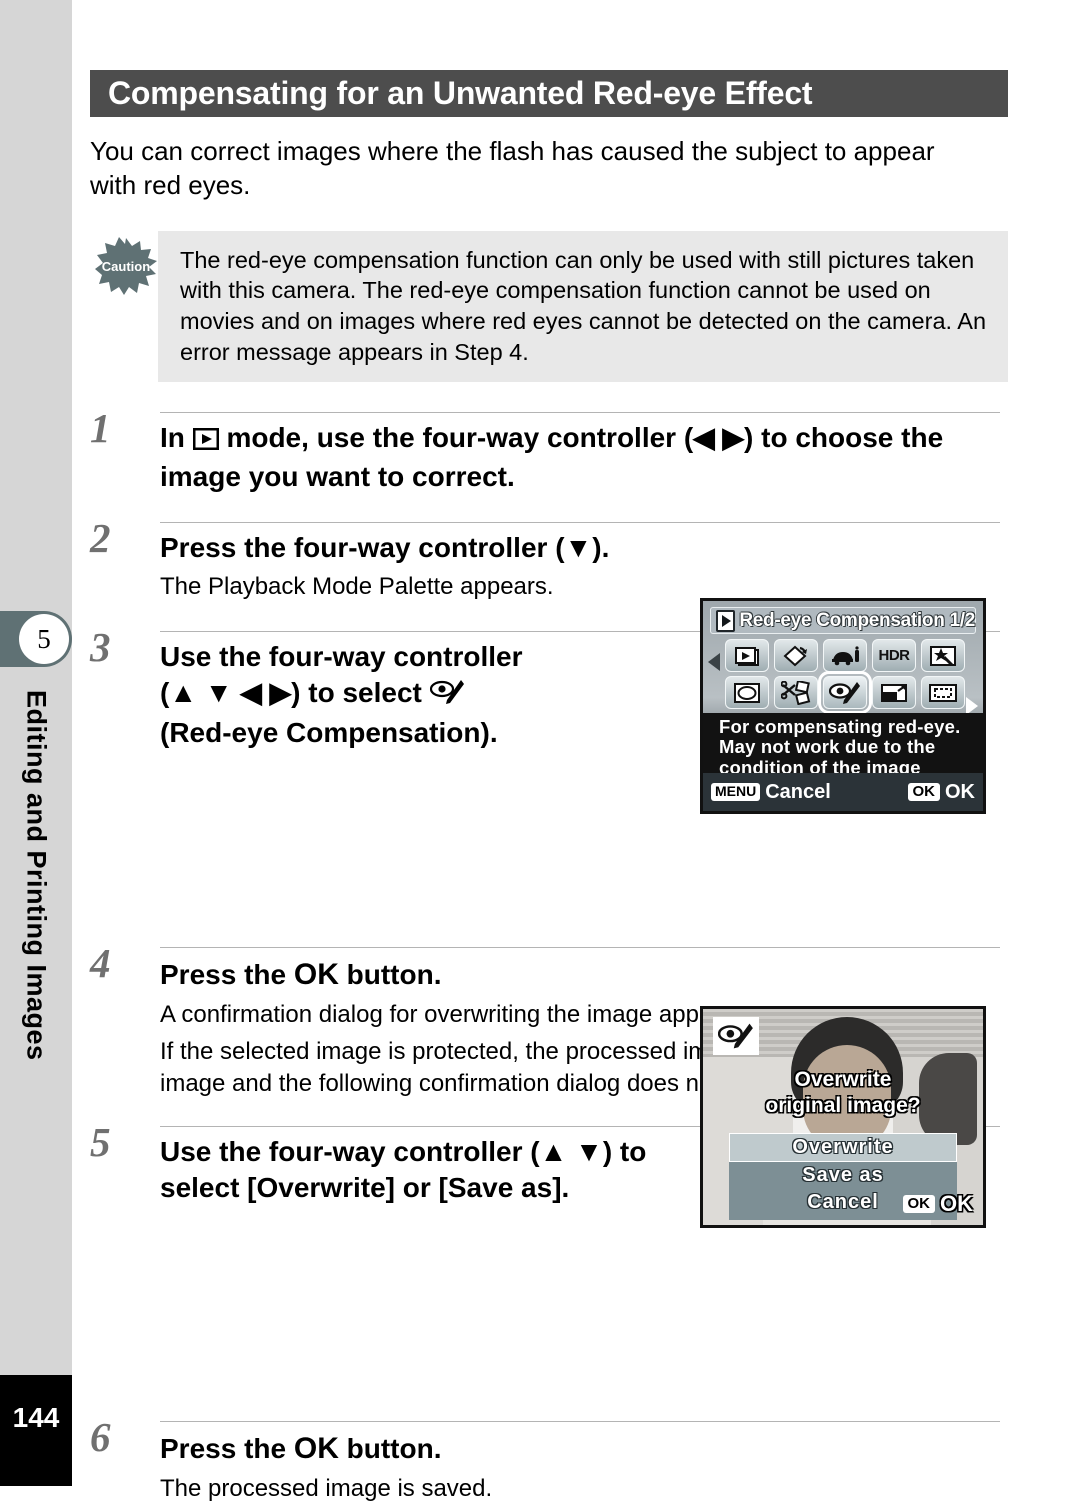  What do you see at coordinates (329, 732) in the screenshot?
I see `step-3-title-line-c: (Red-eye Compensation).` at bounding box center [329, 732].